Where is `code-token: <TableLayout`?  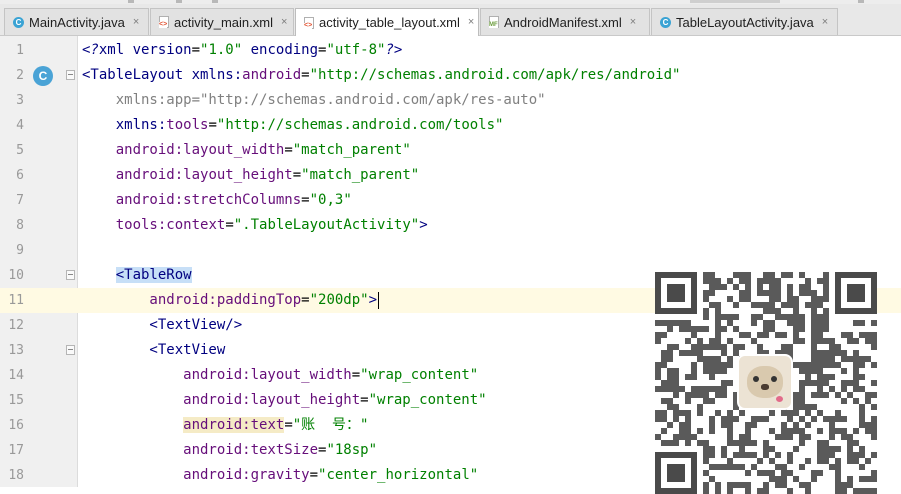
code-token: <TableLayout is located at coordinates (137, 75).